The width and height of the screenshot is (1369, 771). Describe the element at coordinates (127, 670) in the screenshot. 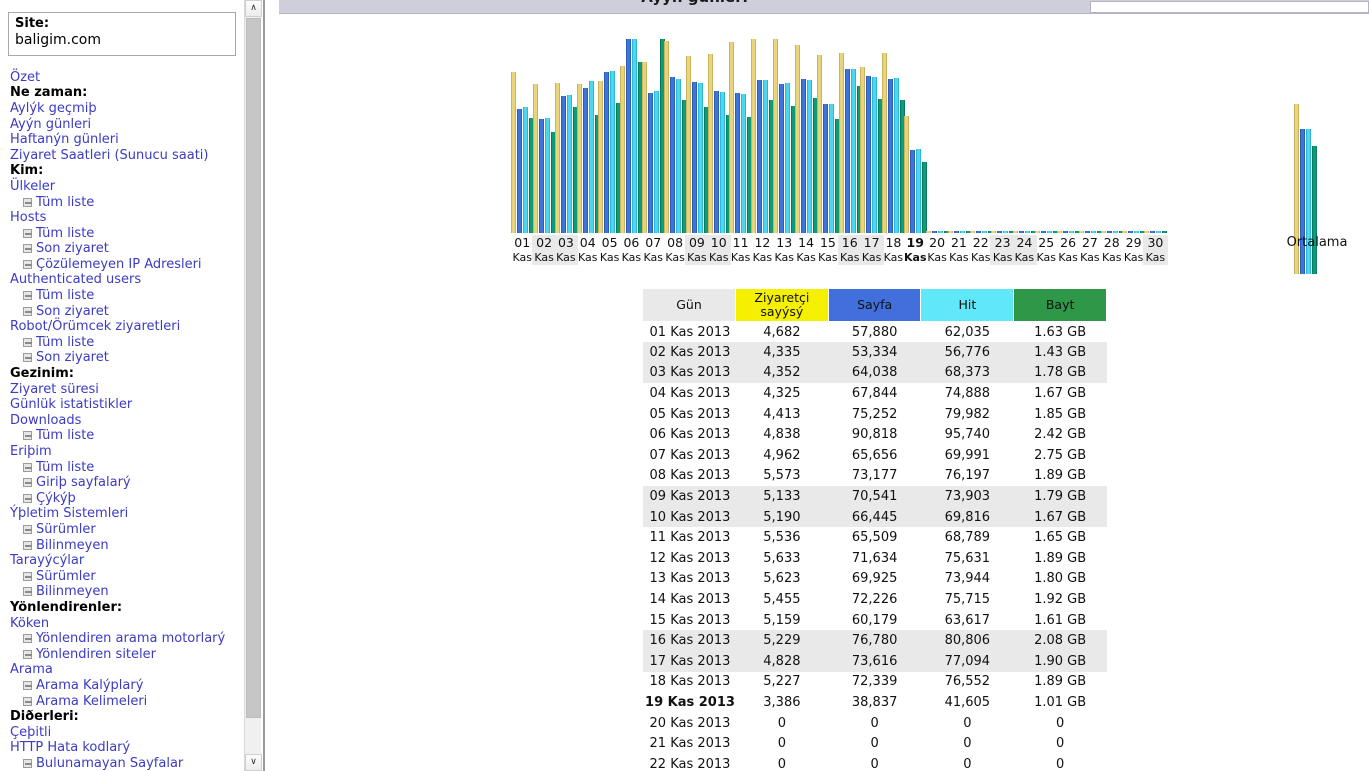

I see `nav-arama: Arama` at that location.